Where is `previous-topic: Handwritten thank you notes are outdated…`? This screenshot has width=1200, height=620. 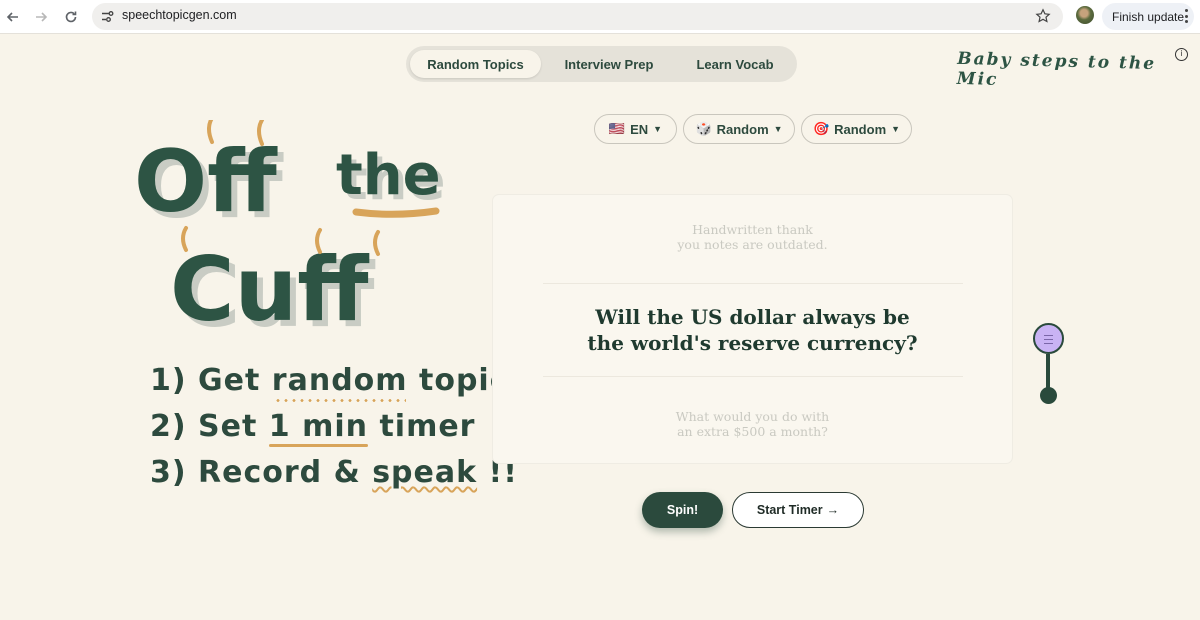
previous-topic: Handwritten thank you notes are outdated… is located at coordinates (752, 237).